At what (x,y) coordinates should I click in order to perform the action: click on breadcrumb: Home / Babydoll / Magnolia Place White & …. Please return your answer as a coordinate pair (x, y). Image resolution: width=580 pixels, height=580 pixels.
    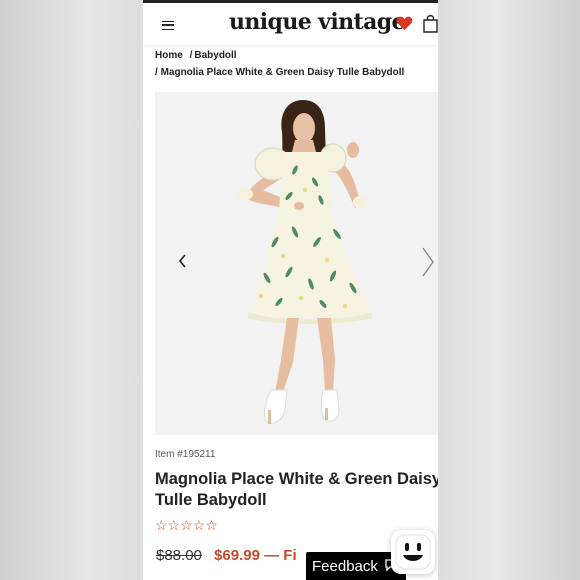
    Looking at the image, I should click on (295, 64).